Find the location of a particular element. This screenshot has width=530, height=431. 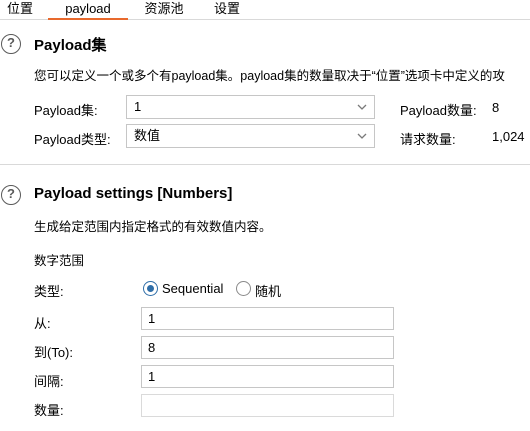

payload-count-label: Payload数量: is located at coordinates (438, 110).